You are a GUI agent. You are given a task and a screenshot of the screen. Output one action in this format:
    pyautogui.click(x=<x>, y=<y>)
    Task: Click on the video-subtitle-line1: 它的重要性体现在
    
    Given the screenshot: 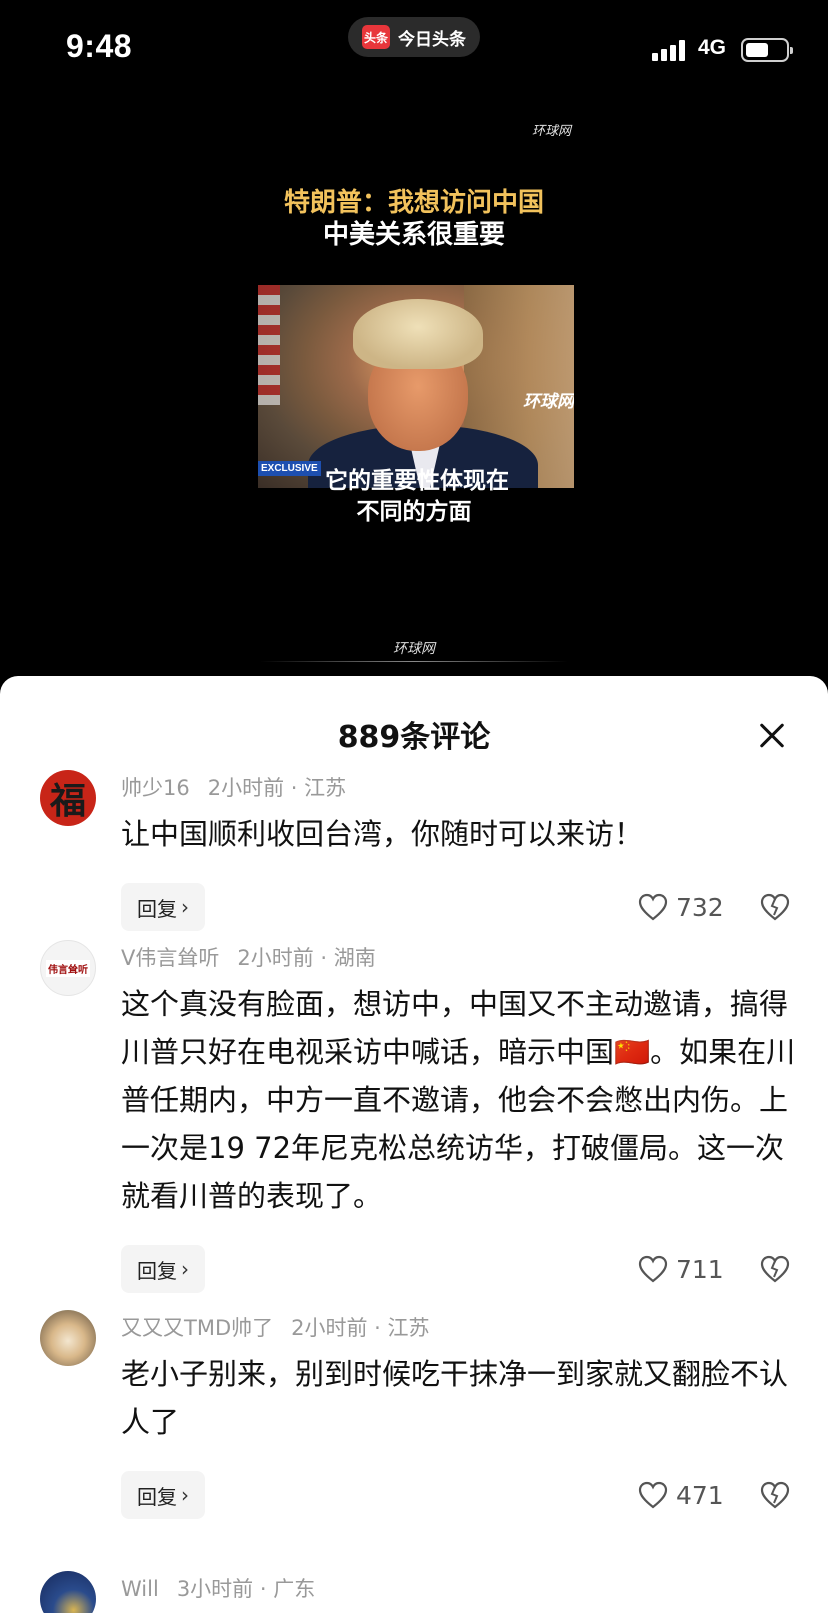 What is the action you would take?
    pyautogui.click(x=417, y=481)
    